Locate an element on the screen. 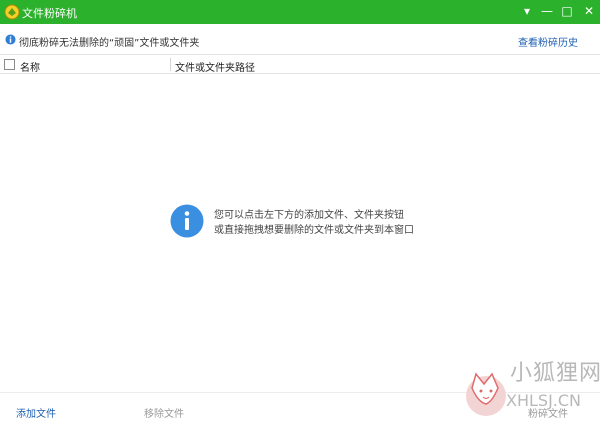  select-all-checkbox is located at coordinates (9, 64).